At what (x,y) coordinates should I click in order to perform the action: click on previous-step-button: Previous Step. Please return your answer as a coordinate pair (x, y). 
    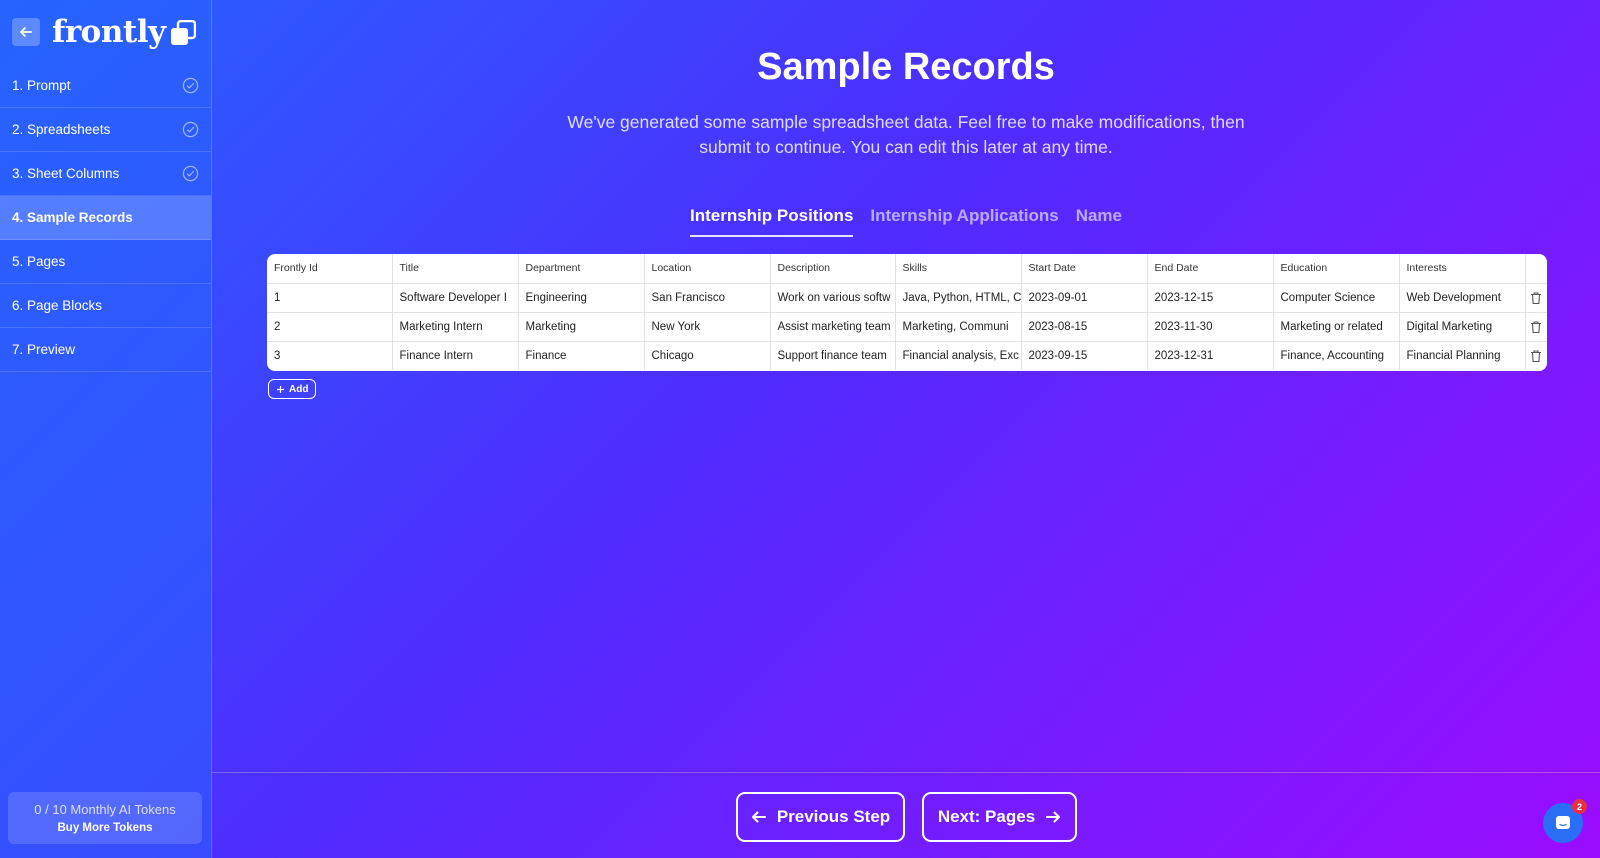
    Looking at the image, I should click on (820, 817).